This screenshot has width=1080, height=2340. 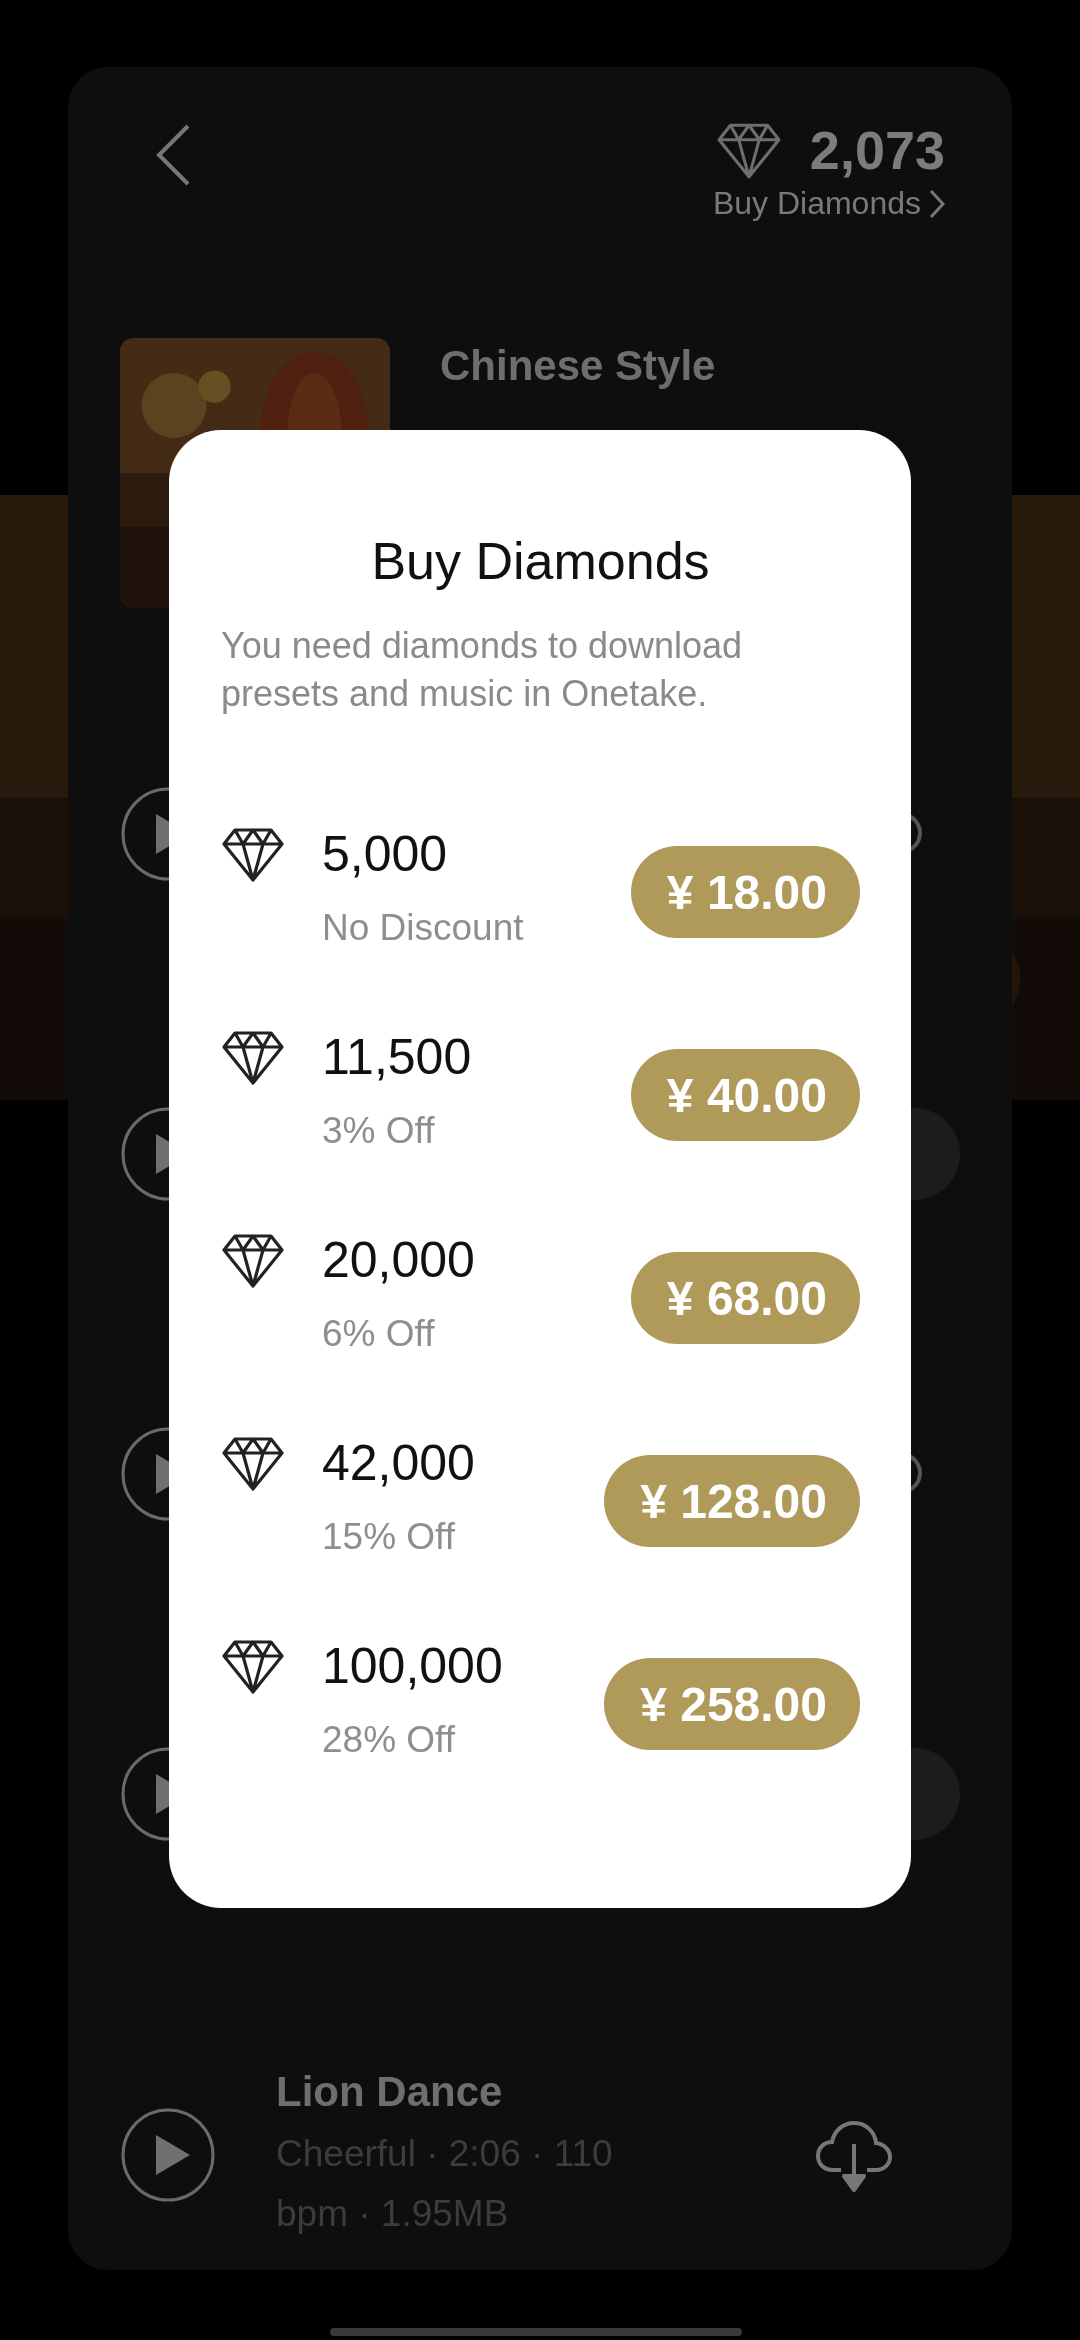 I want to click on chevron-icon, so click(x=937, y=203).